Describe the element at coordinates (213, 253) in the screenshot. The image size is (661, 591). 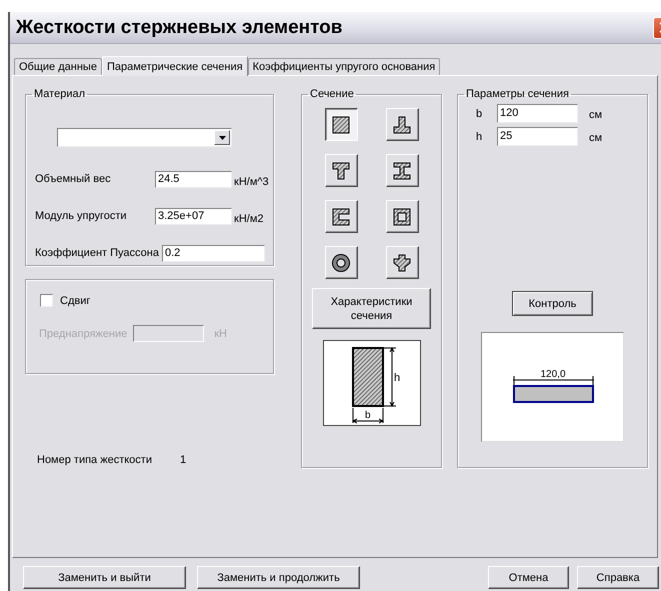
I see `input-field: 0.2` at that location.